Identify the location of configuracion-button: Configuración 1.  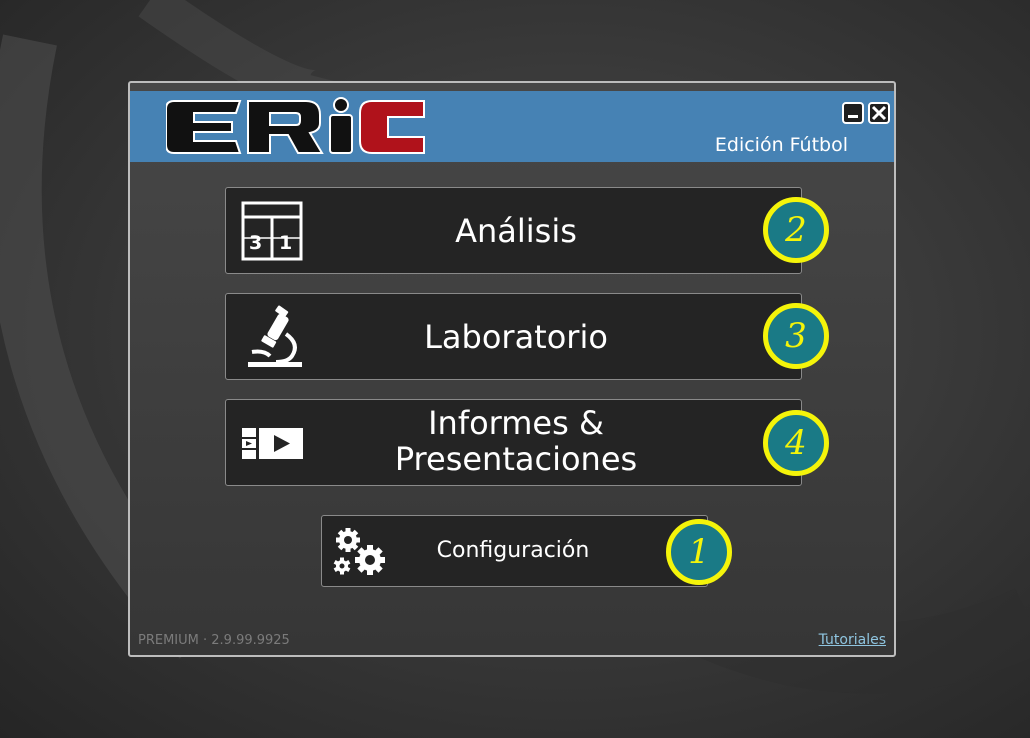
(526, 551).